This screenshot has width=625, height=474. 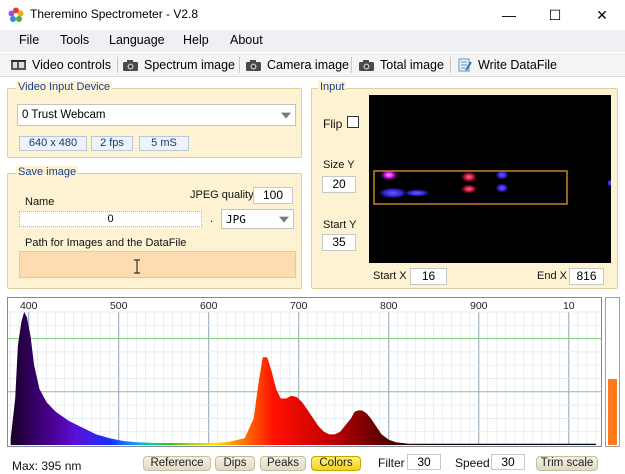 What do you see at coordinates (64, 115) in the screenshot?
I see `video-device-value: 0 Trust Webcam` at bounding box center [64, 115].